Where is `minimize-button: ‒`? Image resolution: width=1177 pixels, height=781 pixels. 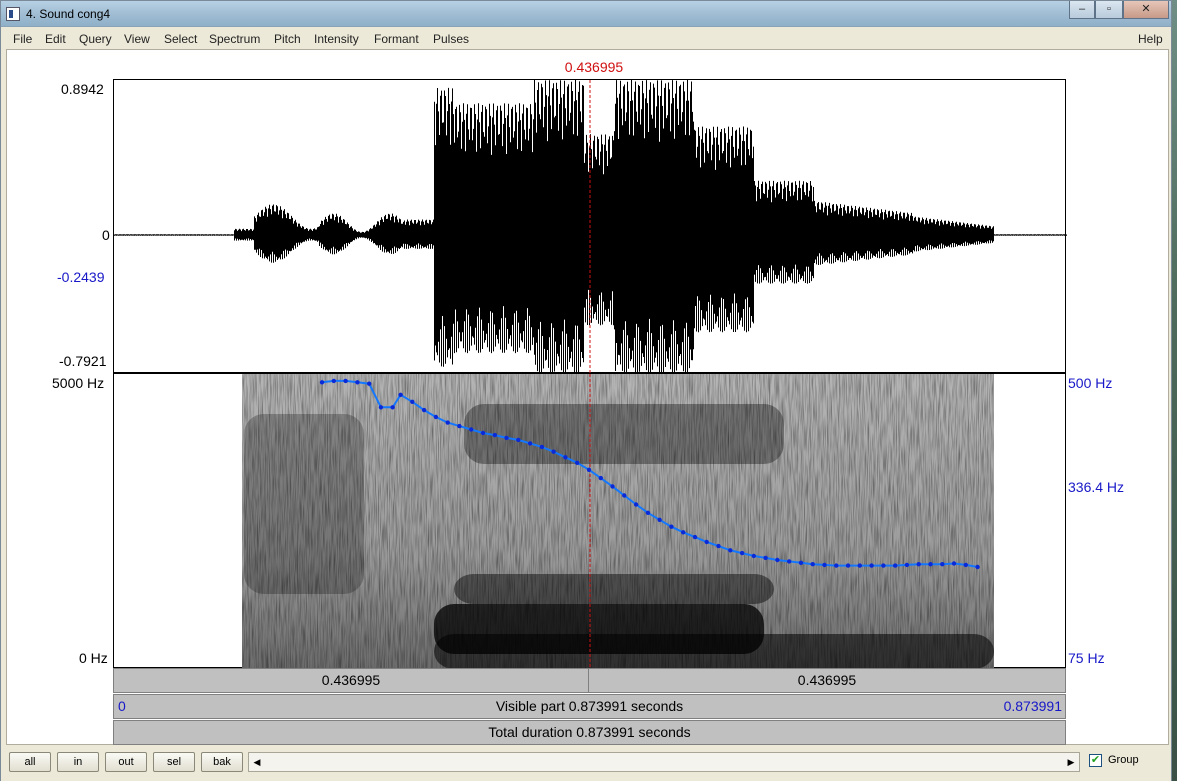 minimize-button: ‒ is located at coordinates (1082, 10).